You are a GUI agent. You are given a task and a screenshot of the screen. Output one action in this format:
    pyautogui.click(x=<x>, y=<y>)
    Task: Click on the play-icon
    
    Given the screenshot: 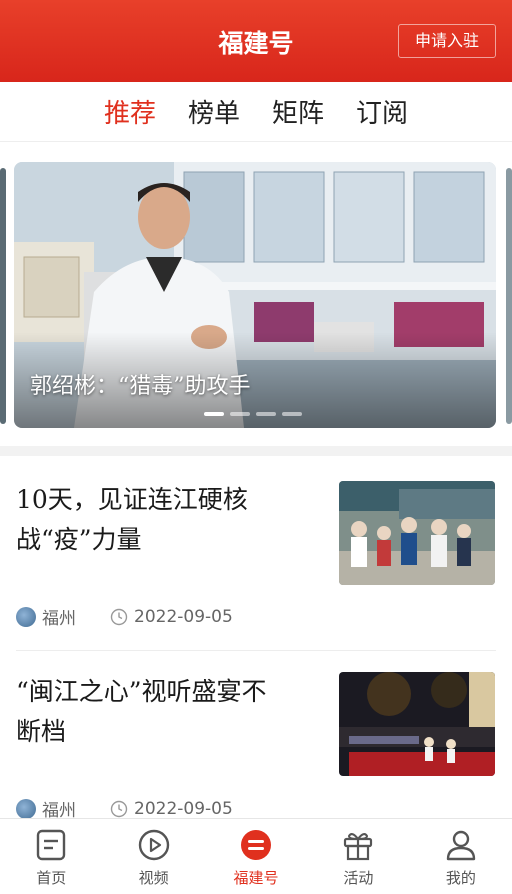 What is the action you would take?
    pyautogui.click(x=153, y=845)
    